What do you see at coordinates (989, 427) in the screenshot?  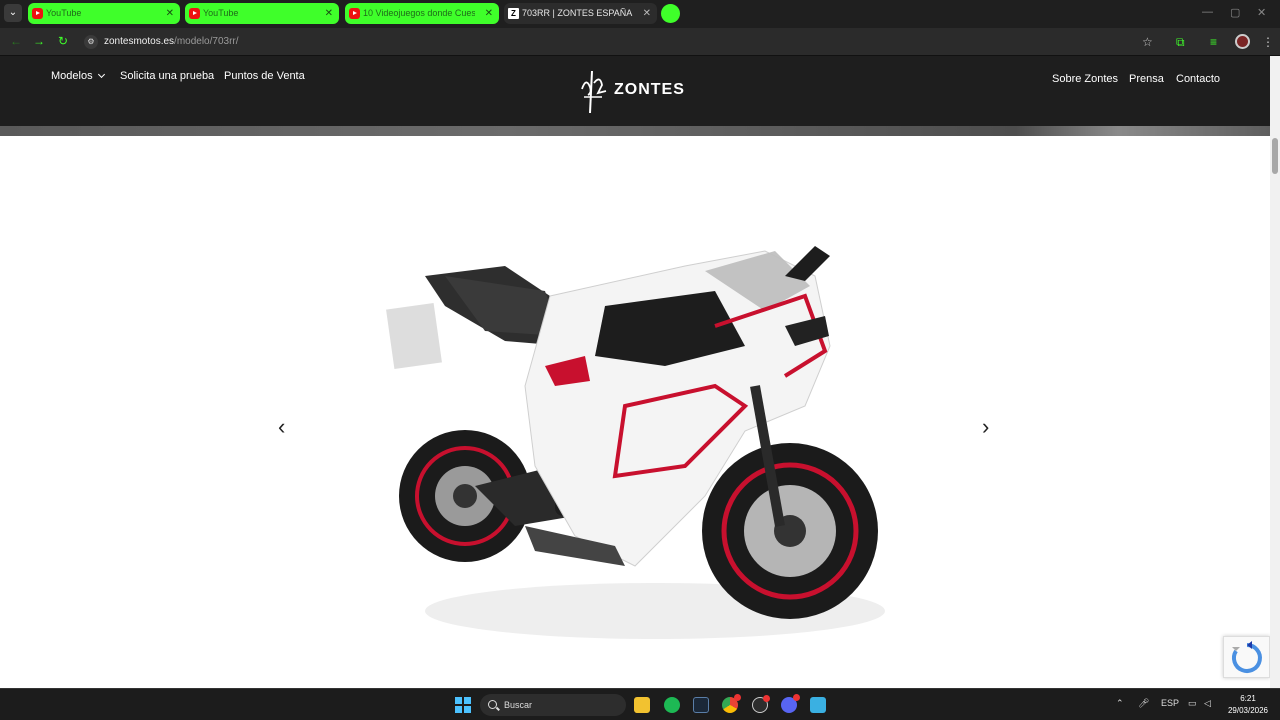 I see `carousel-next-button: ›` at bounding box center [989, 427].